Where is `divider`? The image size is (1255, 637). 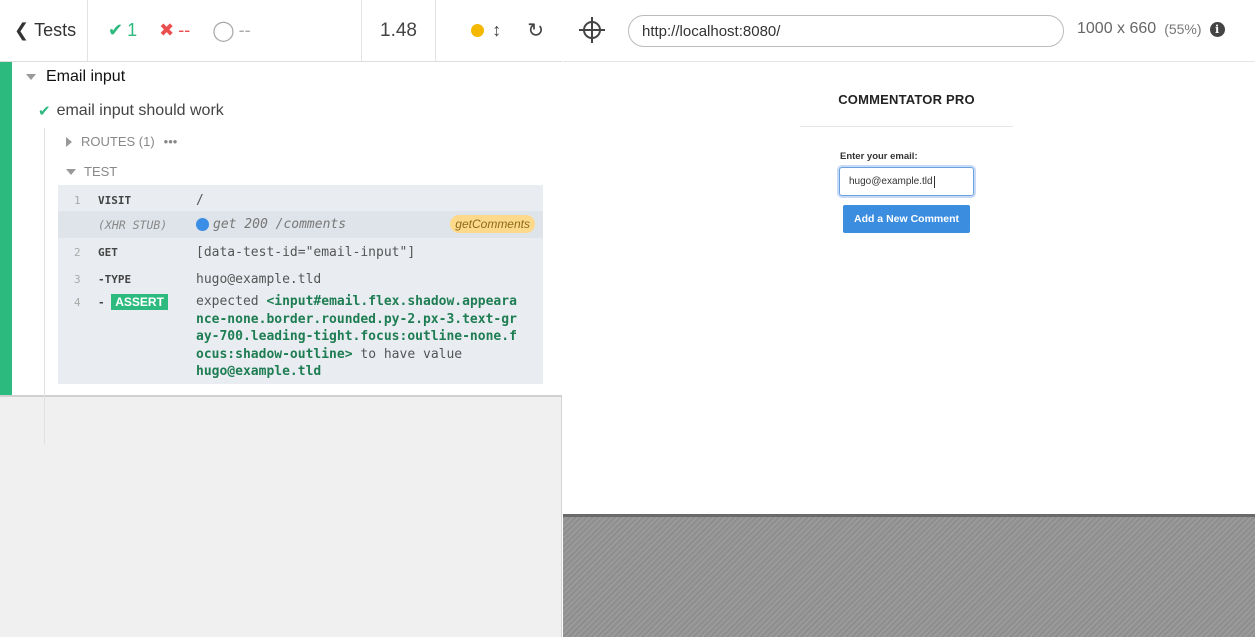 divider is located at coordinates (906, 126).